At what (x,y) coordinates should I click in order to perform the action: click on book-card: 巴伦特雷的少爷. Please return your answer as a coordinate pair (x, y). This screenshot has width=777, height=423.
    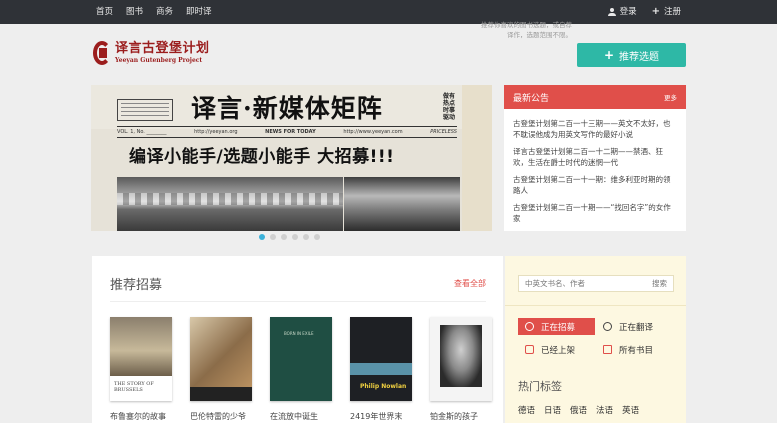
    Looking at the image, I should click on (221, 369).